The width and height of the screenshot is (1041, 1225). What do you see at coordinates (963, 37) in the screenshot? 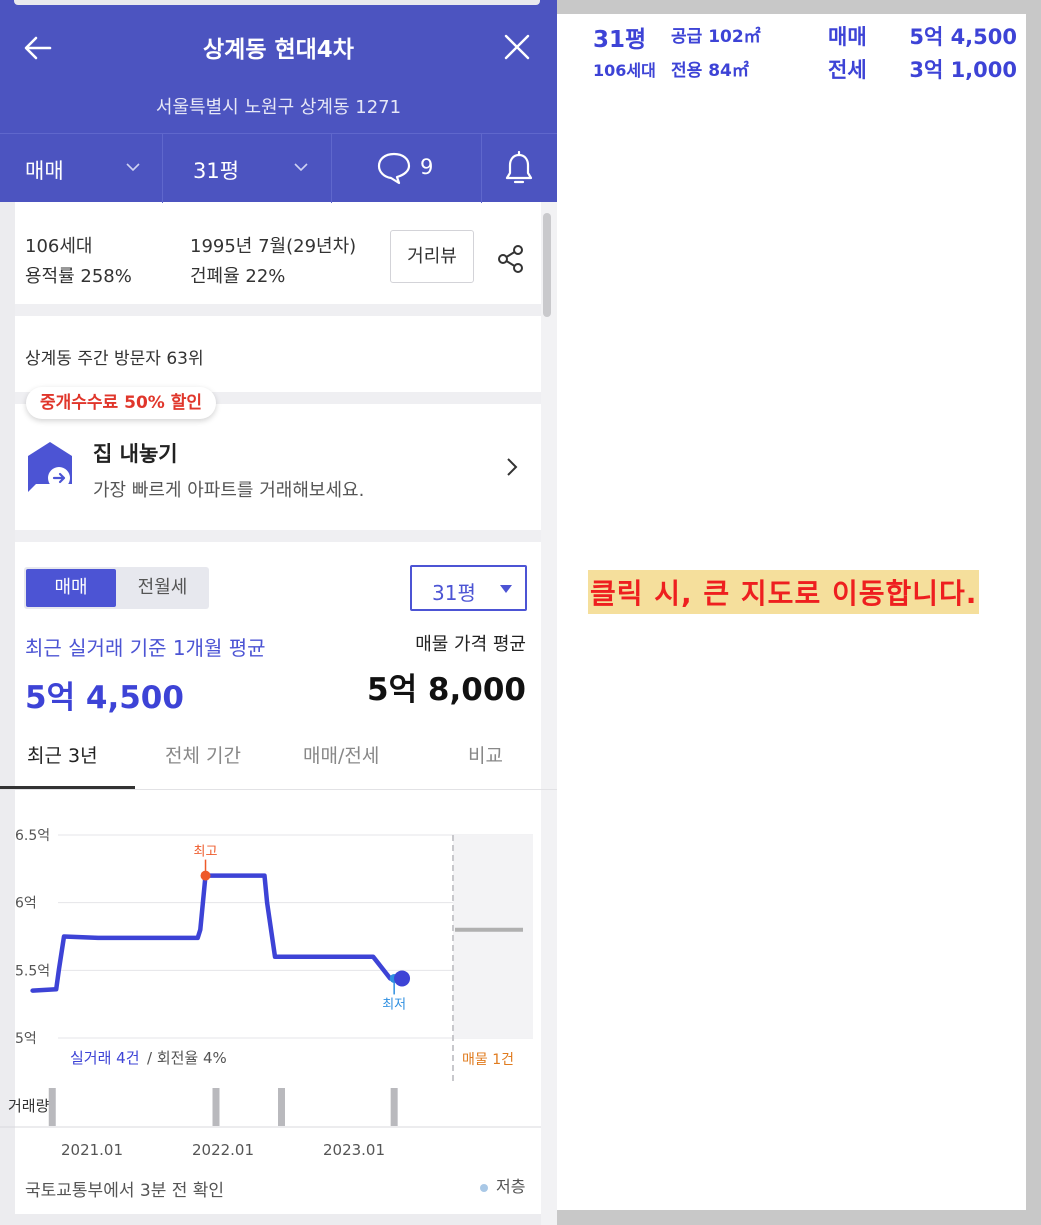
I see `summary-sale-value: 5억 4,500` at bounding box center [963, 37].